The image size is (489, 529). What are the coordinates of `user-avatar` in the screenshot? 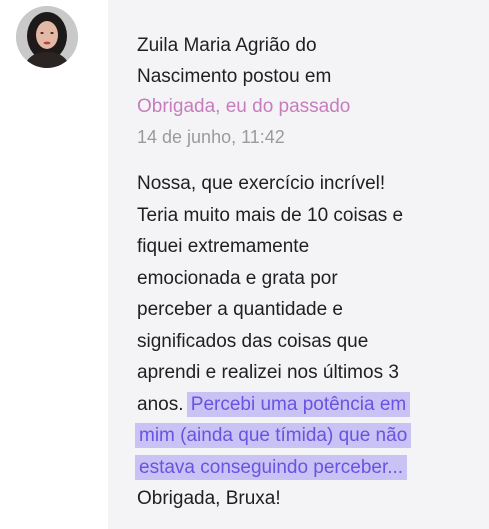 It's located at (47, 37).